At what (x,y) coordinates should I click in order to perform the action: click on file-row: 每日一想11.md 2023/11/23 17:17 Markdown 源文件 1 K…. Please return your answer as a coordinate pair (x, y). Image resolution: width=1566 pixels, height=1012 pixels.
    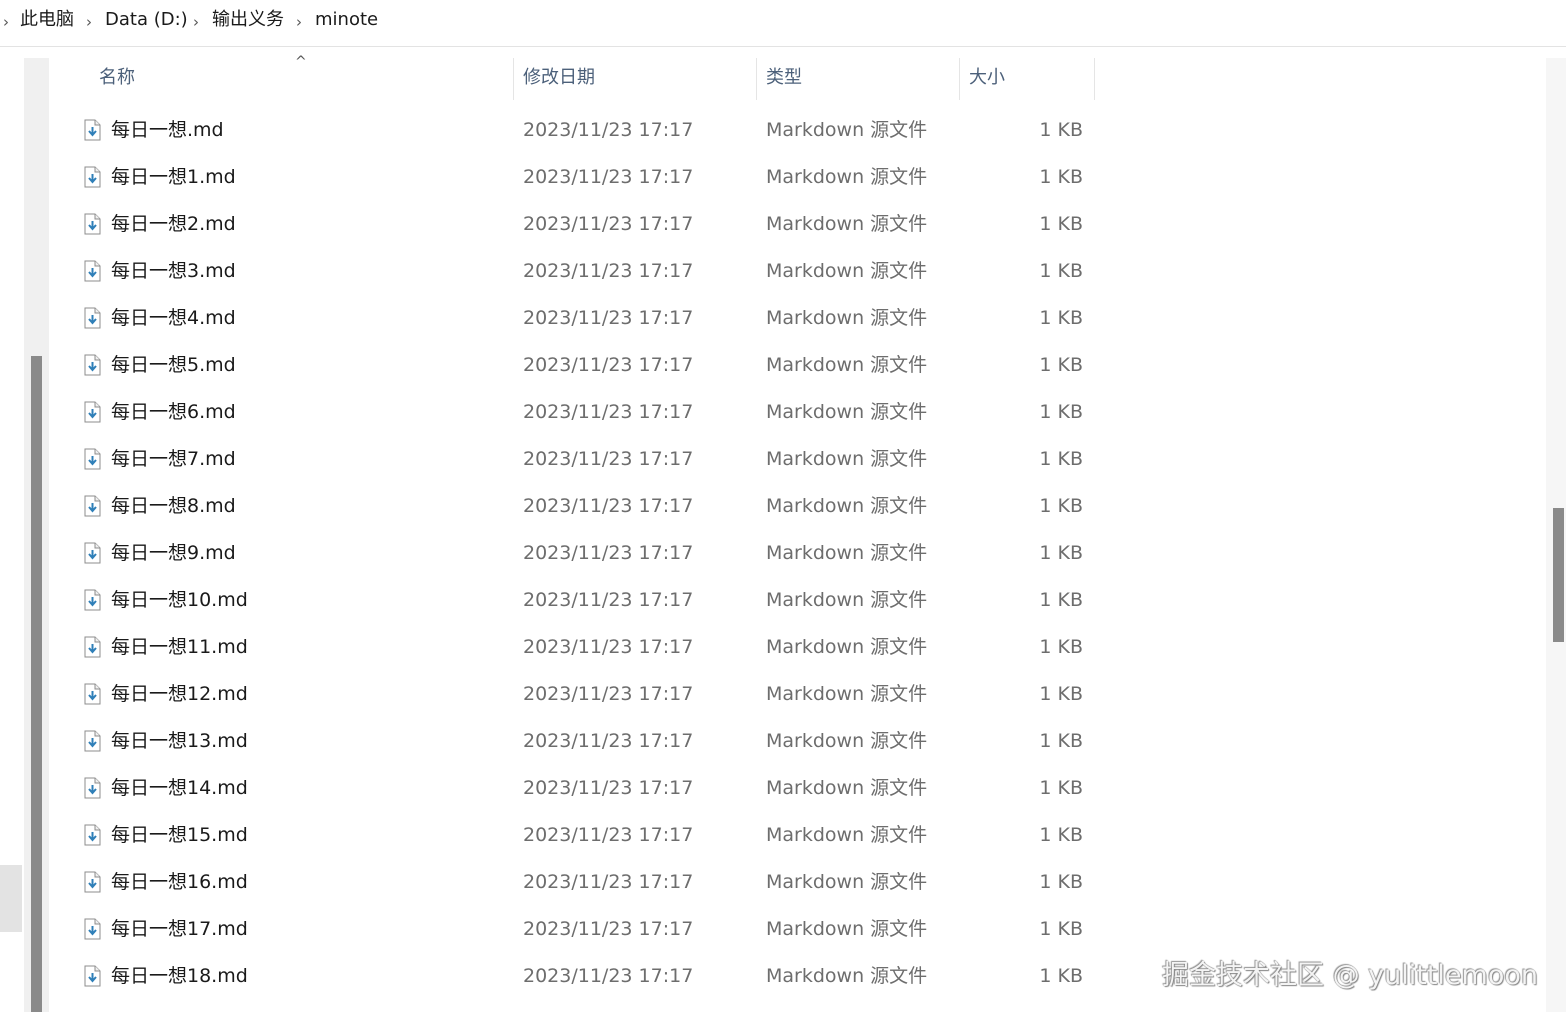
    Looking at the image, I should click on (797, 647).